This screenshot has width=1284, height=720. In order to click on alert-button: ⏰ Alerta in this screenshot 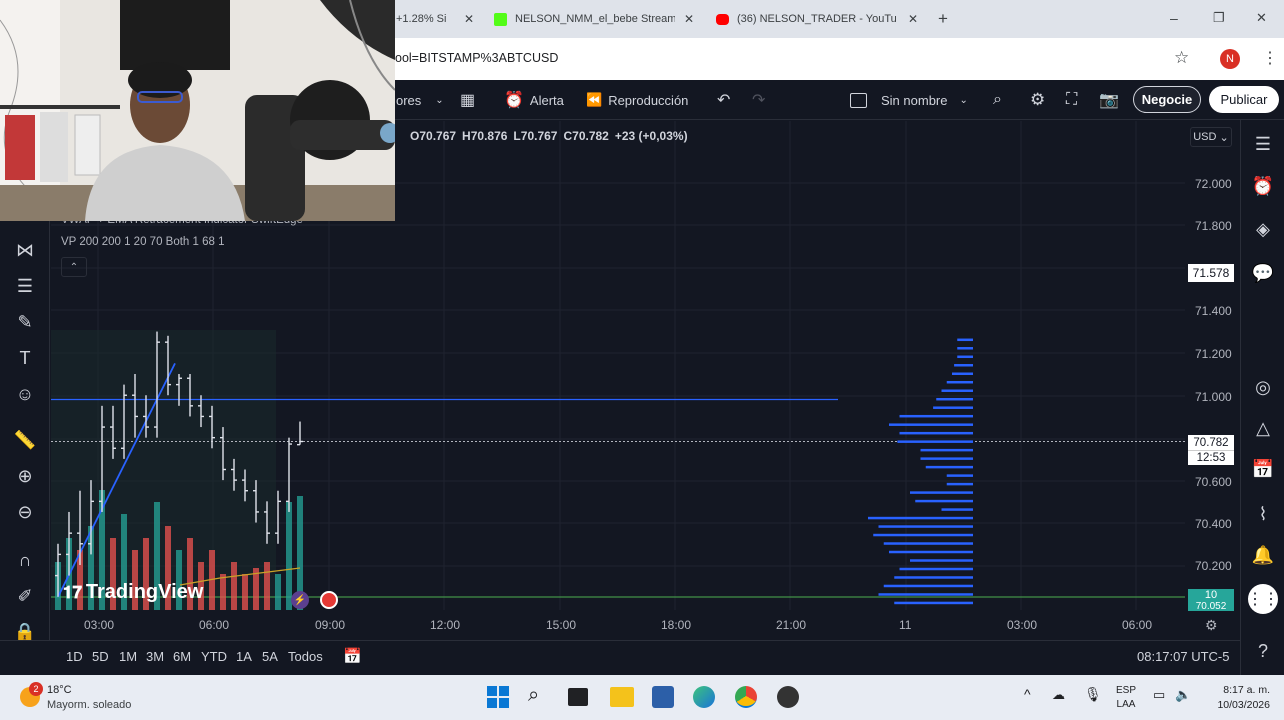, I will do `click(534, 100)`.